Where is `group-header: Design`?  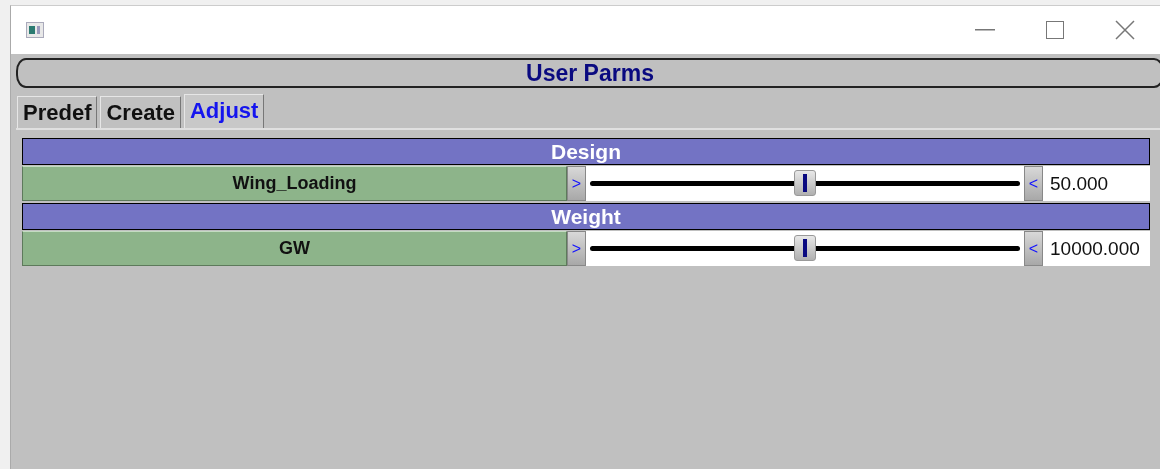
group-header: Design is located at coordinates (586, 151).